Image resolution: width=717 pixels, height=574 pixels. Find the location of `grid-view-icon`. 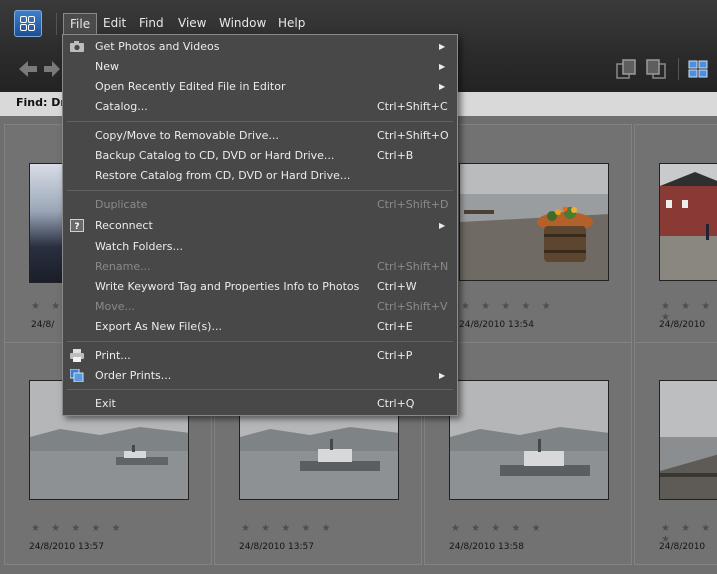

grid-view-icon is located at coordinates (698, 69).